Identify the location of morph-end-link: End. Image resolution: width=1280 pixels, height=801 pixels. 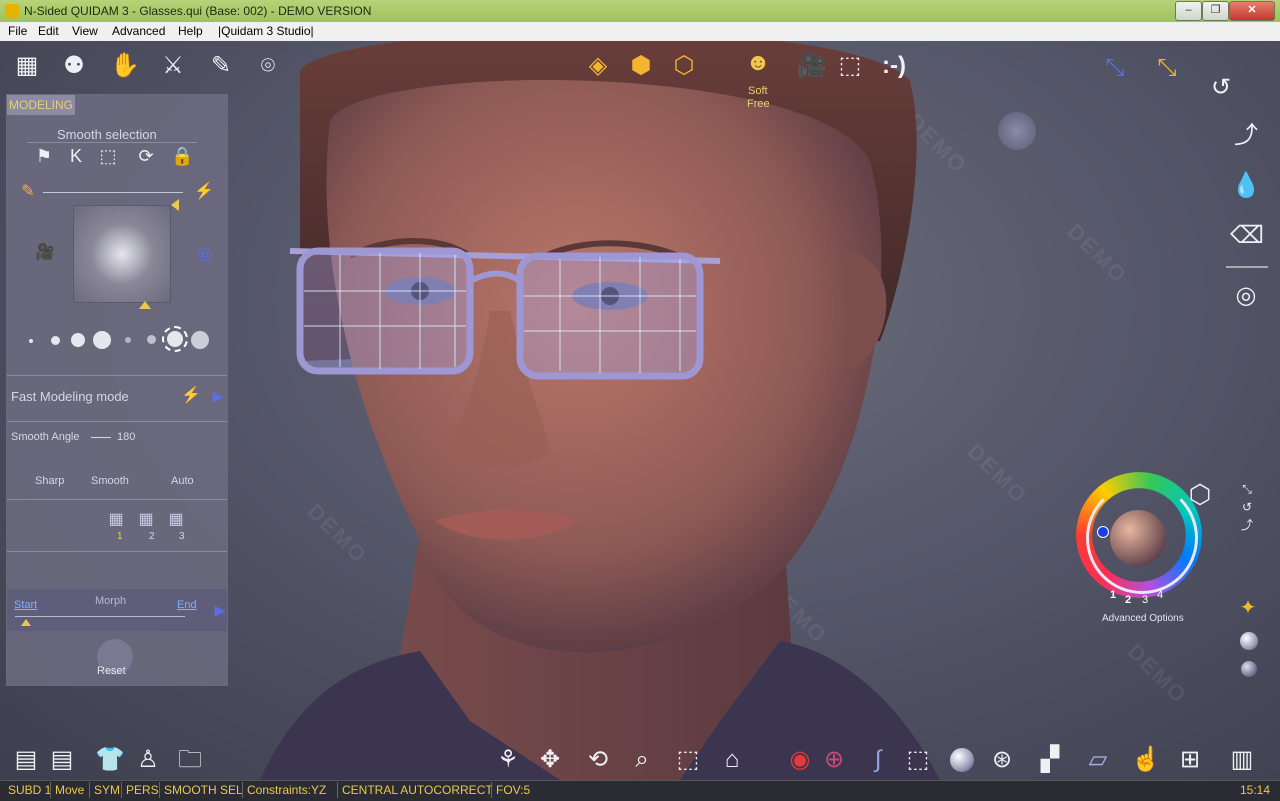
(187, 605).